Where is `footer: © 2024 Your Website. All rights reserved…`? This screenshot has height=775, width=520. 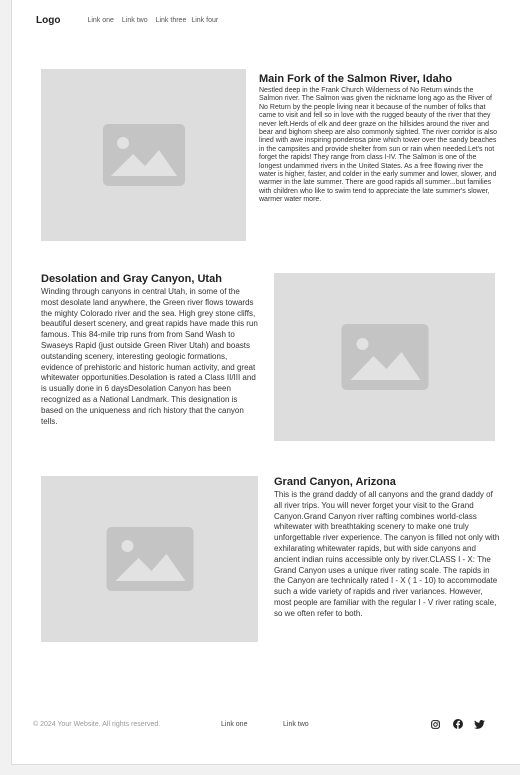
footer: © 2024 Your Website. All rights reserved… is located at coordinates (265, 724).